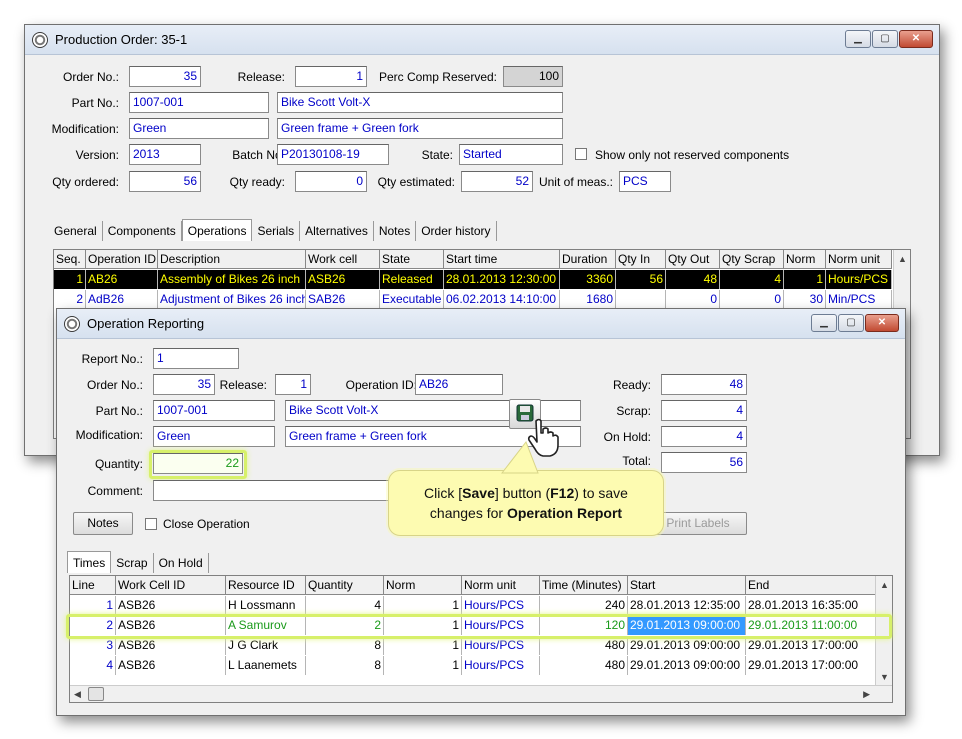 The height and width of the screenshot is (739, 962). I want to click on tab-general: General, so click(76, 231).